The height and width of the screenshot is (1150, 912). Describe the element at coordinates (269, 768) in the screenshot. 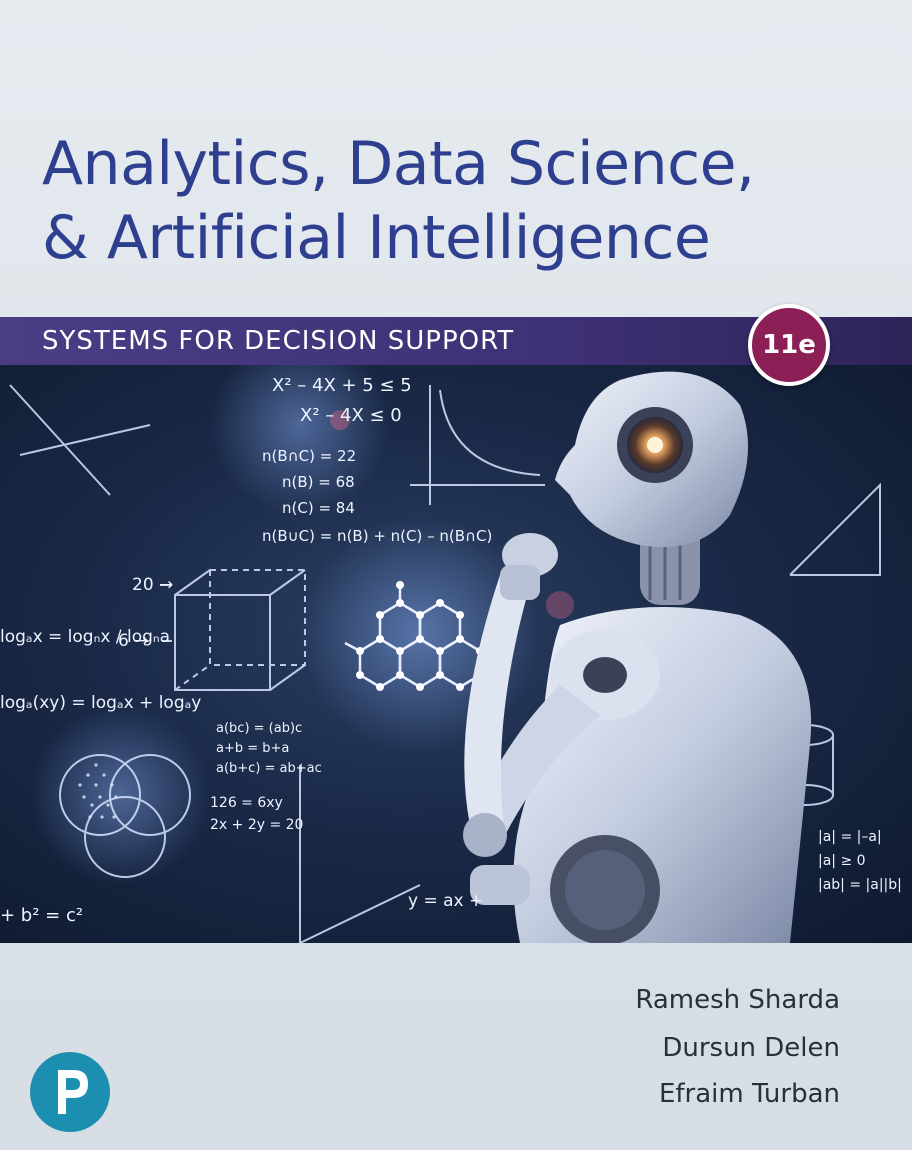

I see `formula-text: a(b+c) = ab+ac` at that location.